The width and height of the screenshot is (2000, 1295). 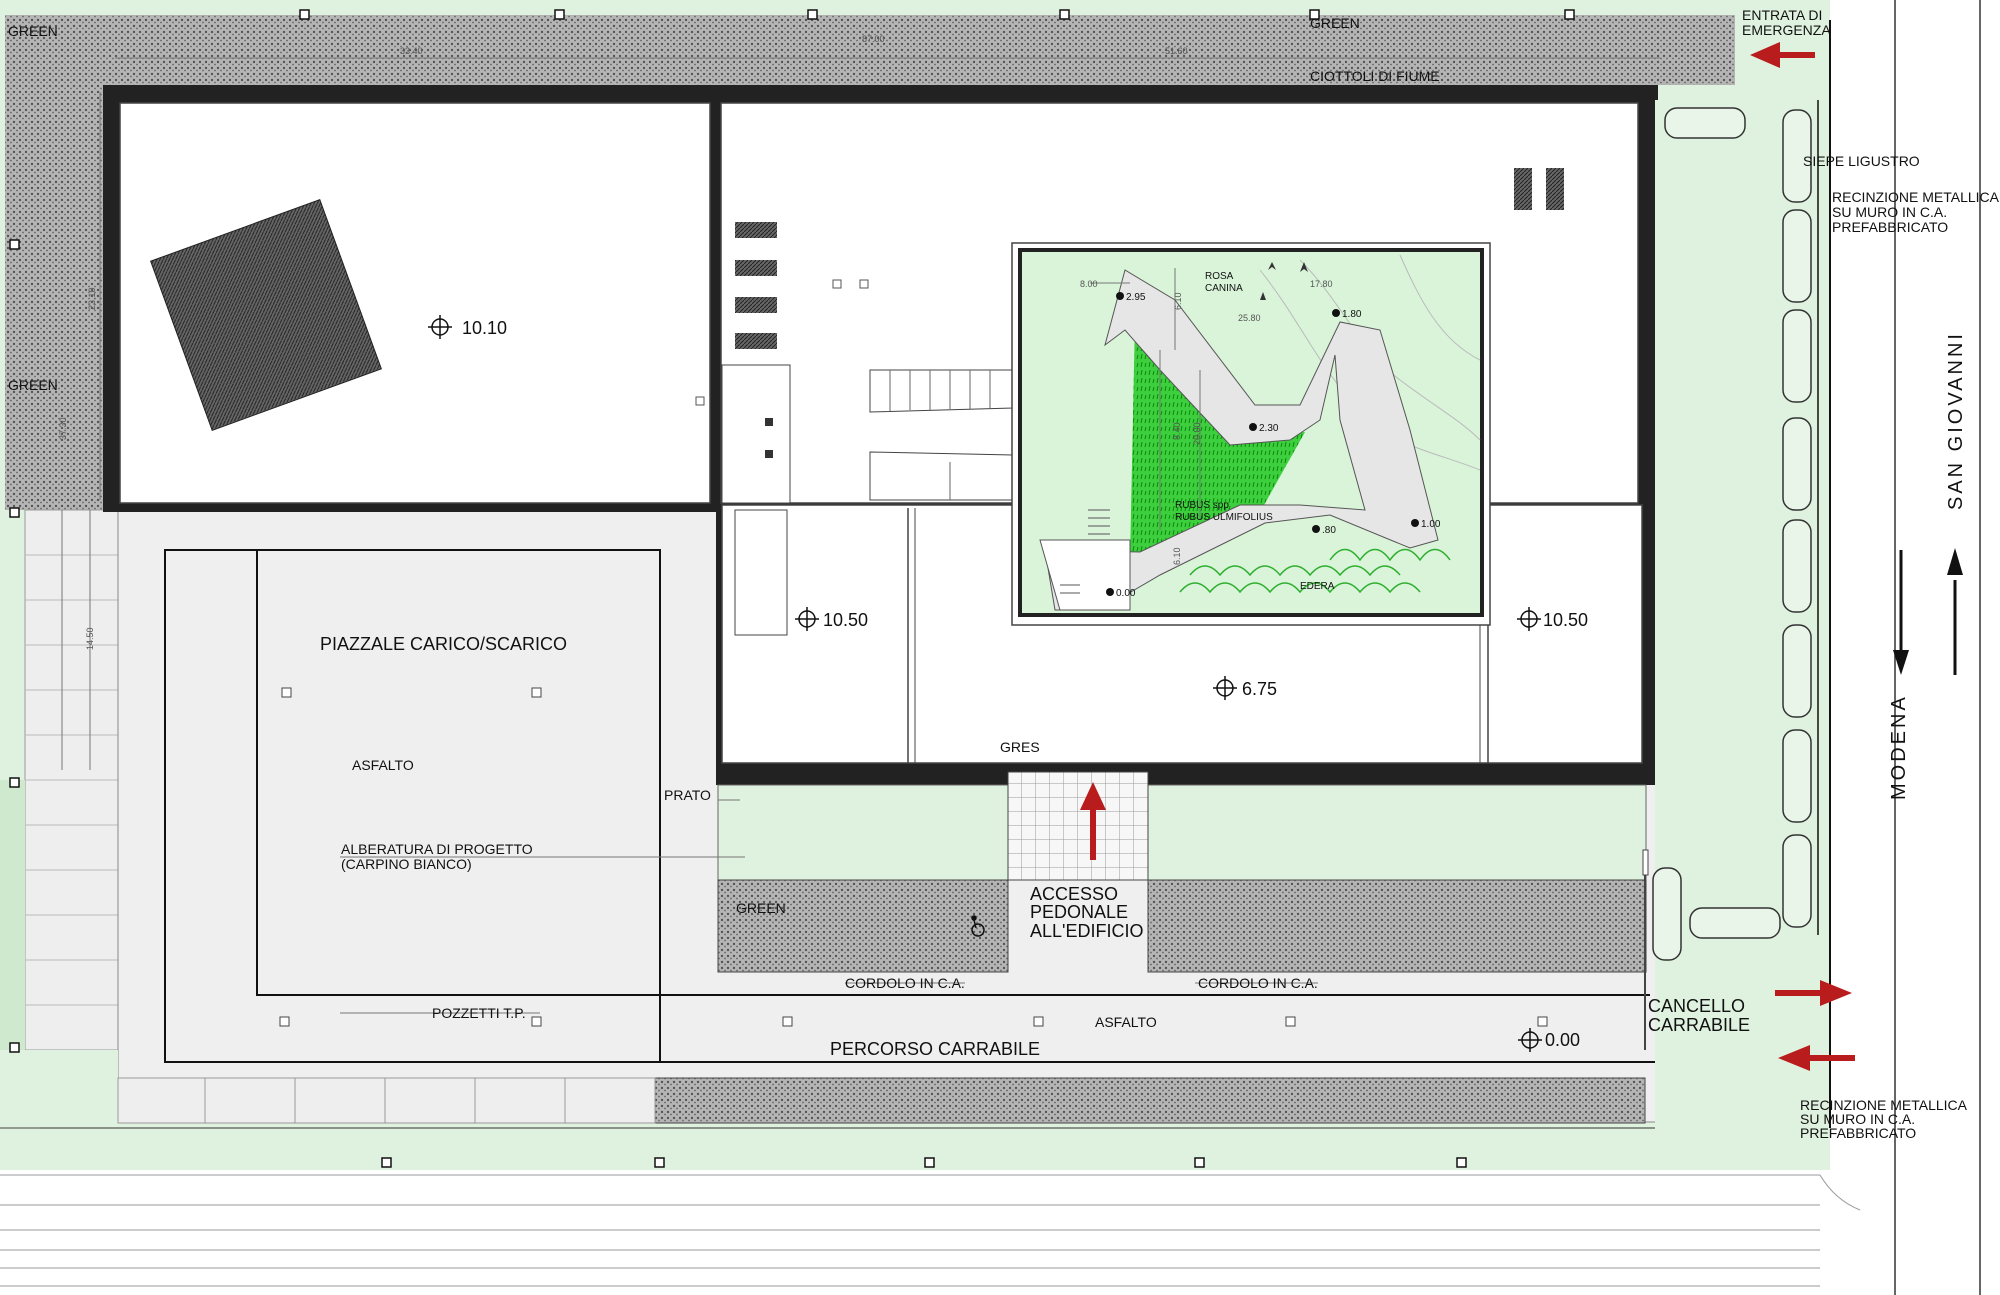 I want to click on elevation-roof-right: 10.50, so click(x=1565, y=620).